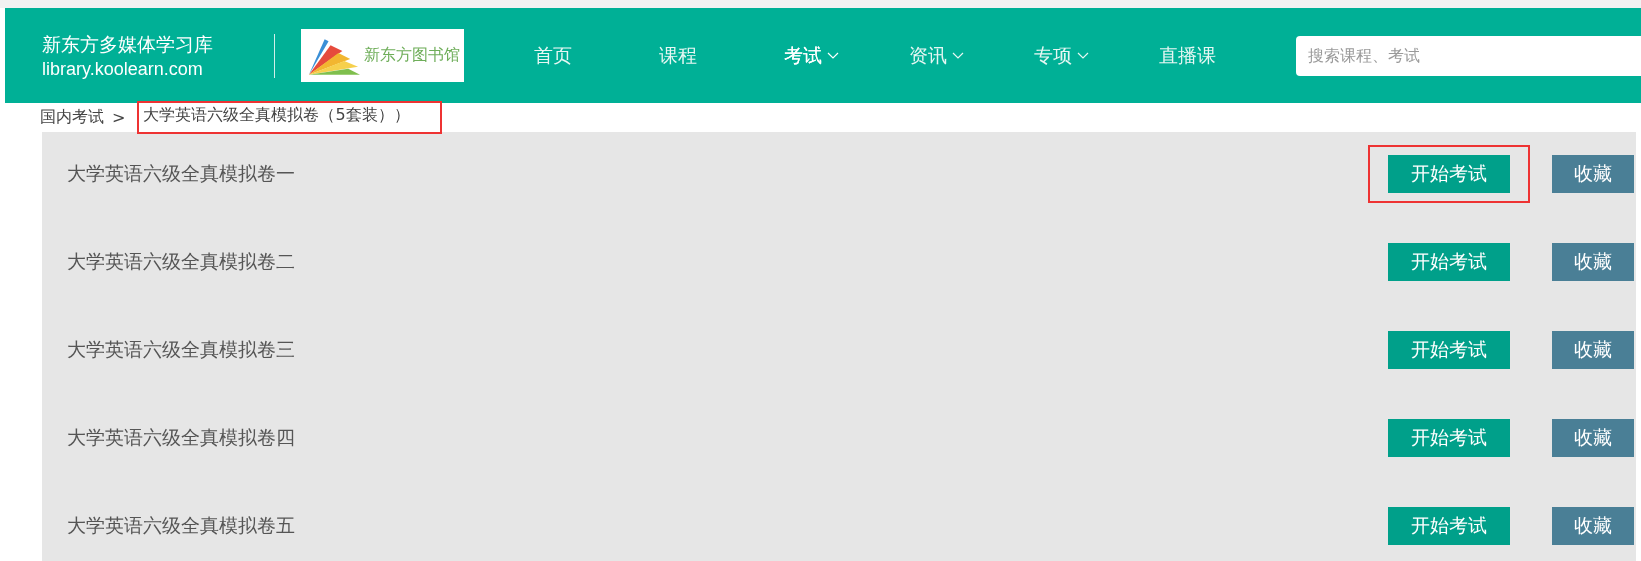 This screenshot has height=561, width=1641. Describe the element at coordinates (1203, 55) in the screenshot. I see `nav-link: 直播课` at that location.